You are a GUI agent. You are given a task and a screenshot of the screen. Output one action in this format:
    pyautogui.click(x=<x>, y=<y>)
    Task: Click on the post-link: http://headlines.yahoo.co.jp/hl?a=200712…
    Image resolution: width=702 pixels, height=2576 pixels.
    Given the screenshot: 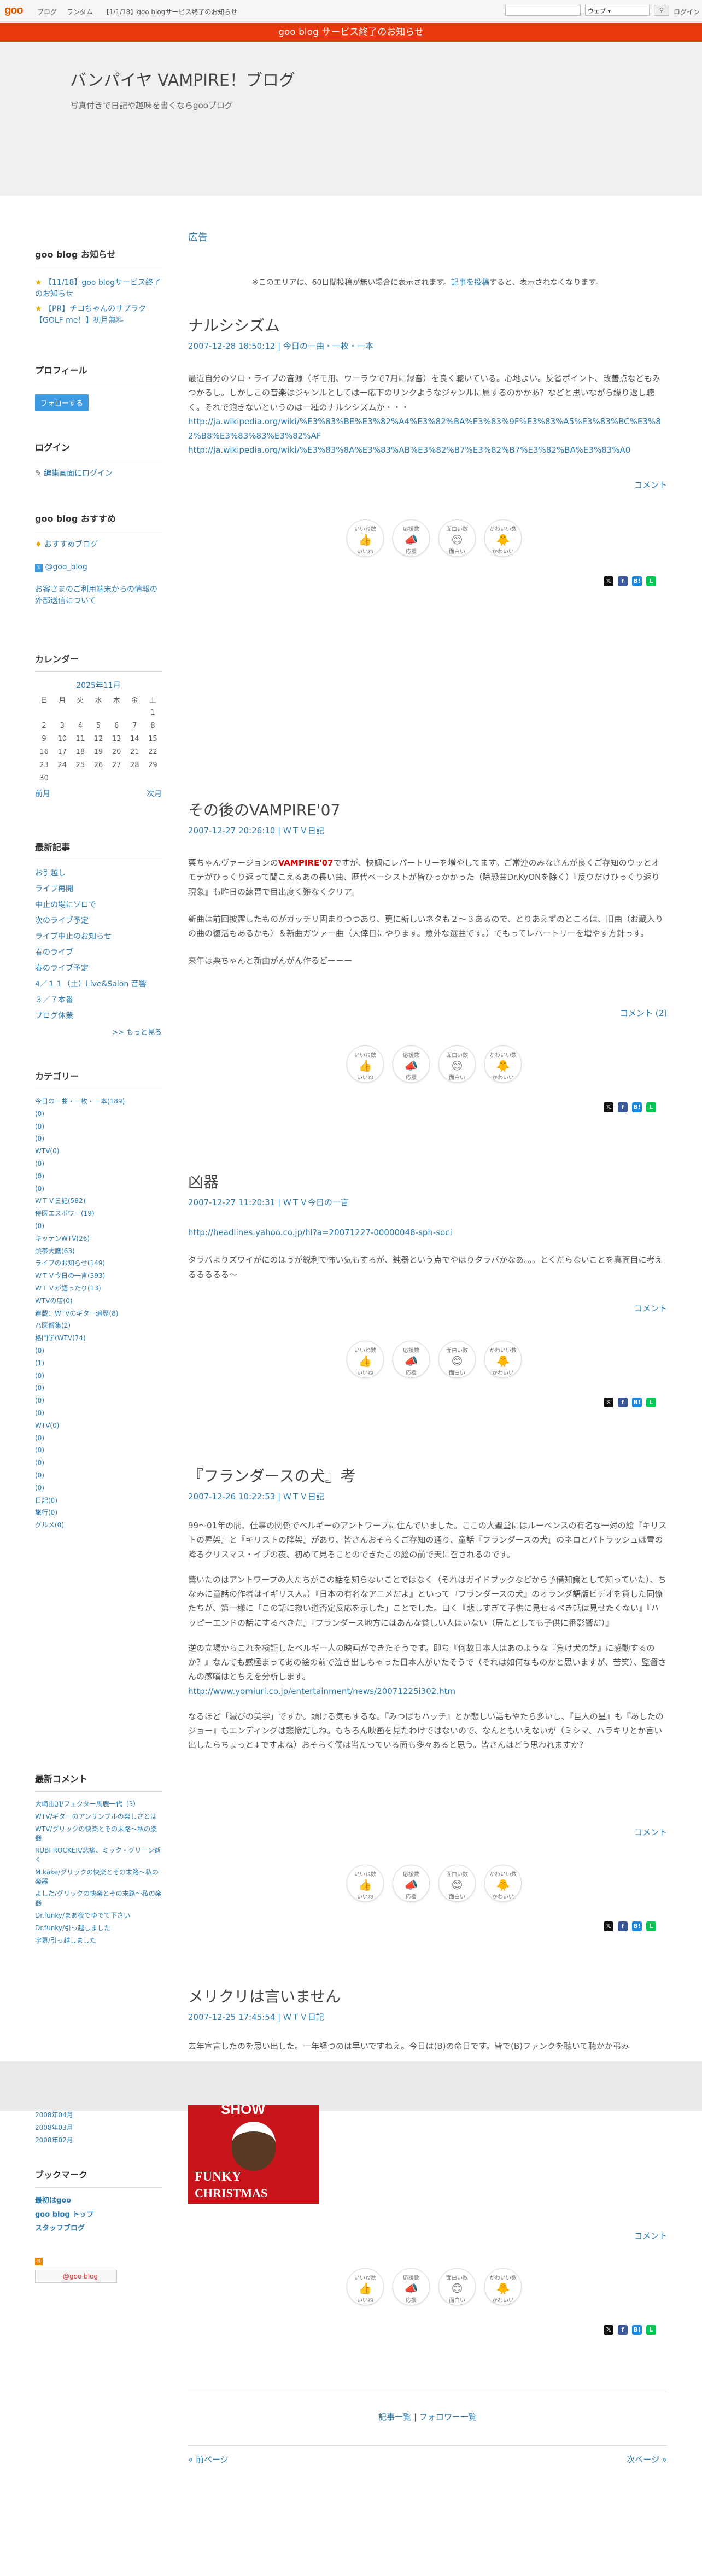 What is the action you would take?
    pyautogui.click(x=320, y=1232)
    